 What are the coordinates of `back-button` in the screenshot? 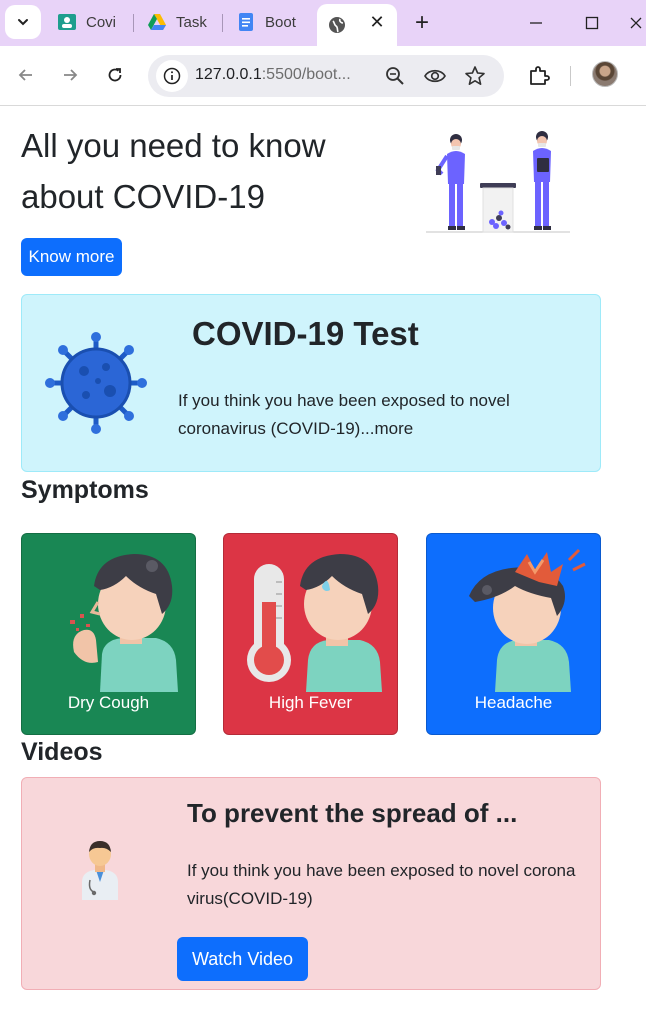 It's located at (26, 75).